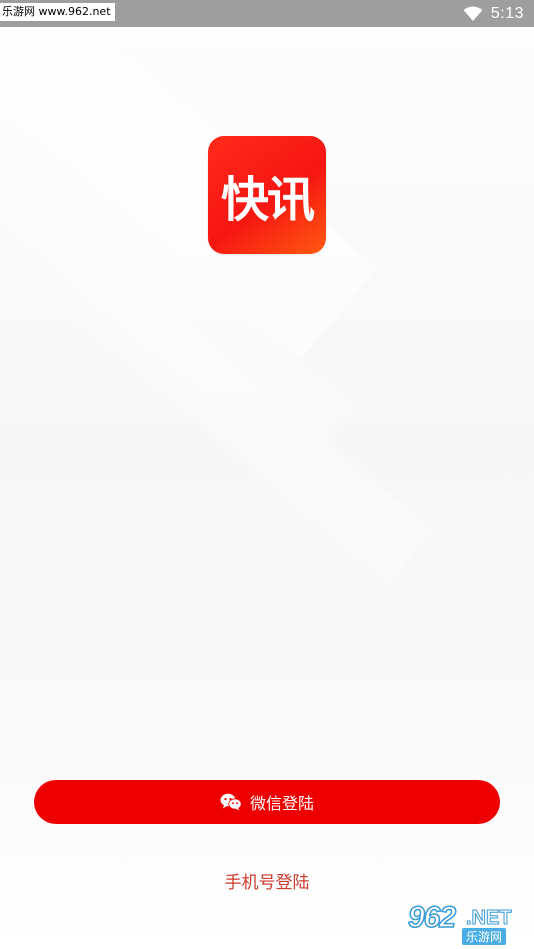 This screenshot has width=534, height=949. I want to click on watermark-number: 962, so click(432, 917).